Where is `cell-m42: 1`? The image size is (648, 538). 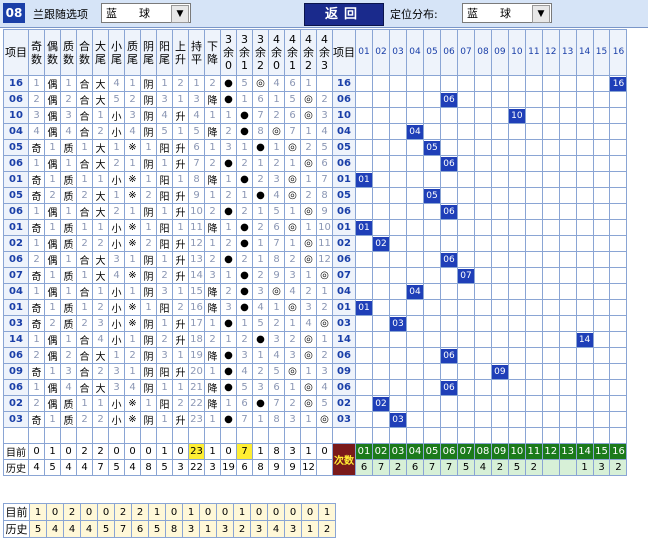
cell-m42: 1 is located at coordinates (308, 371).